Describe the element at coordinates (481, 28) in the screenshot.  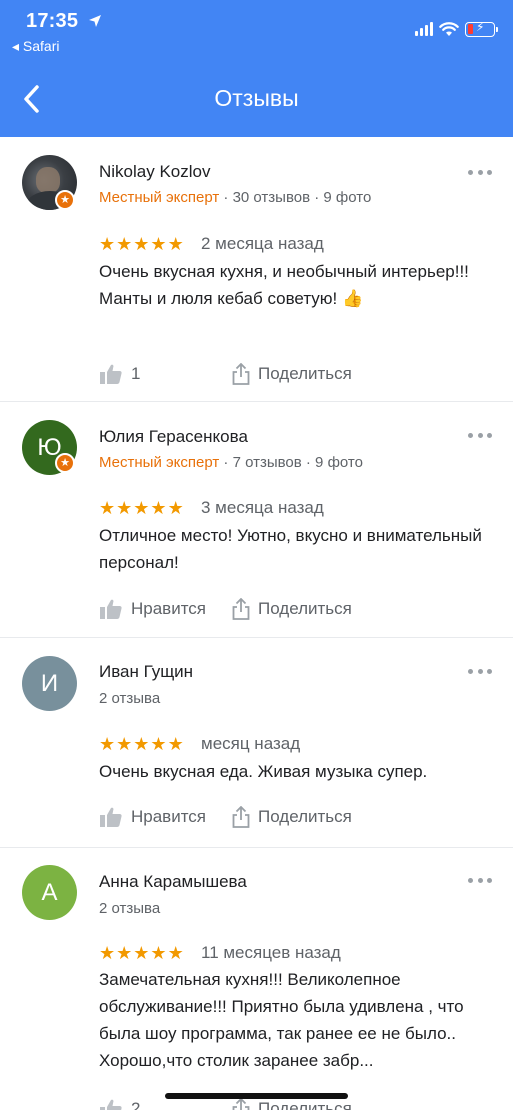
I see `battery-icon: ⚡` at that location.